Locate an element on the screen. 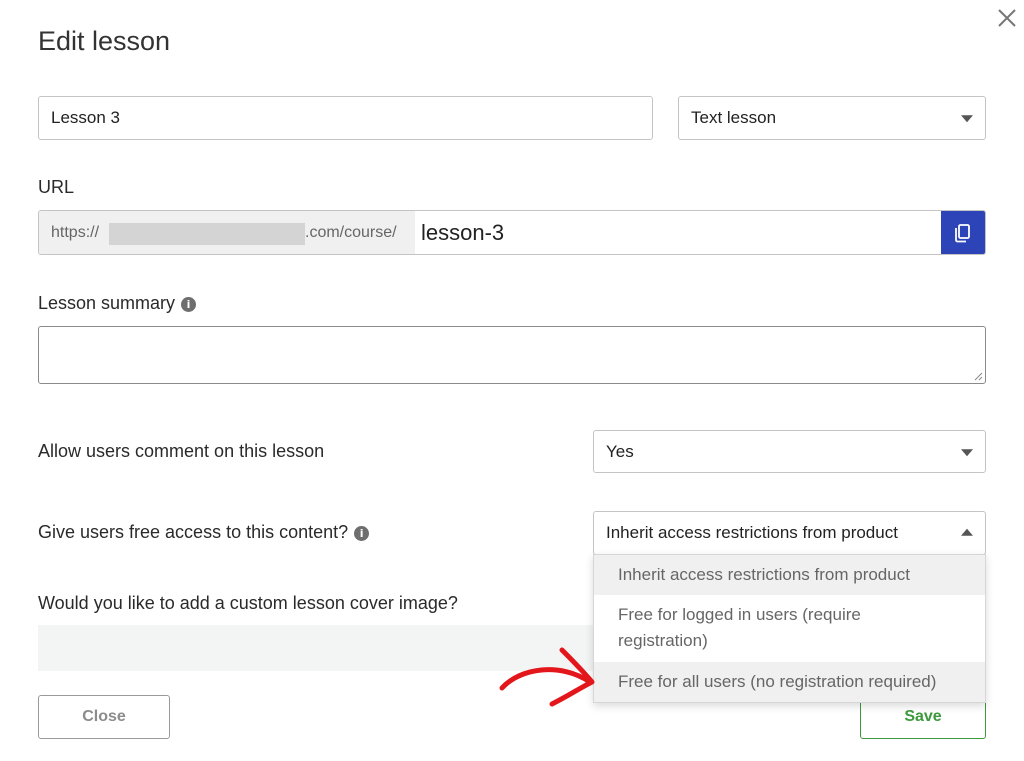 This screenshot has width=1024, height=761. url-label: URL is located at coordinates (56, 187).